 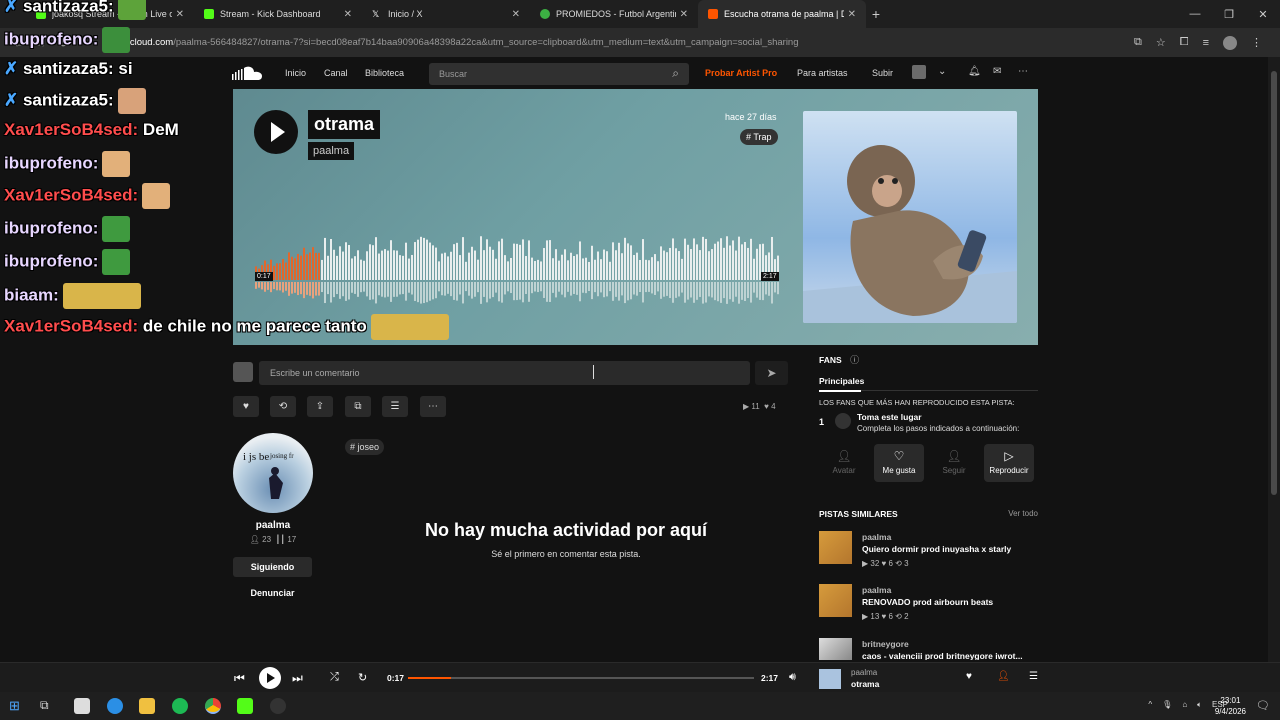 I want to click on step-play-button: ▷ Reproducir, so click(x=1009, y=463).